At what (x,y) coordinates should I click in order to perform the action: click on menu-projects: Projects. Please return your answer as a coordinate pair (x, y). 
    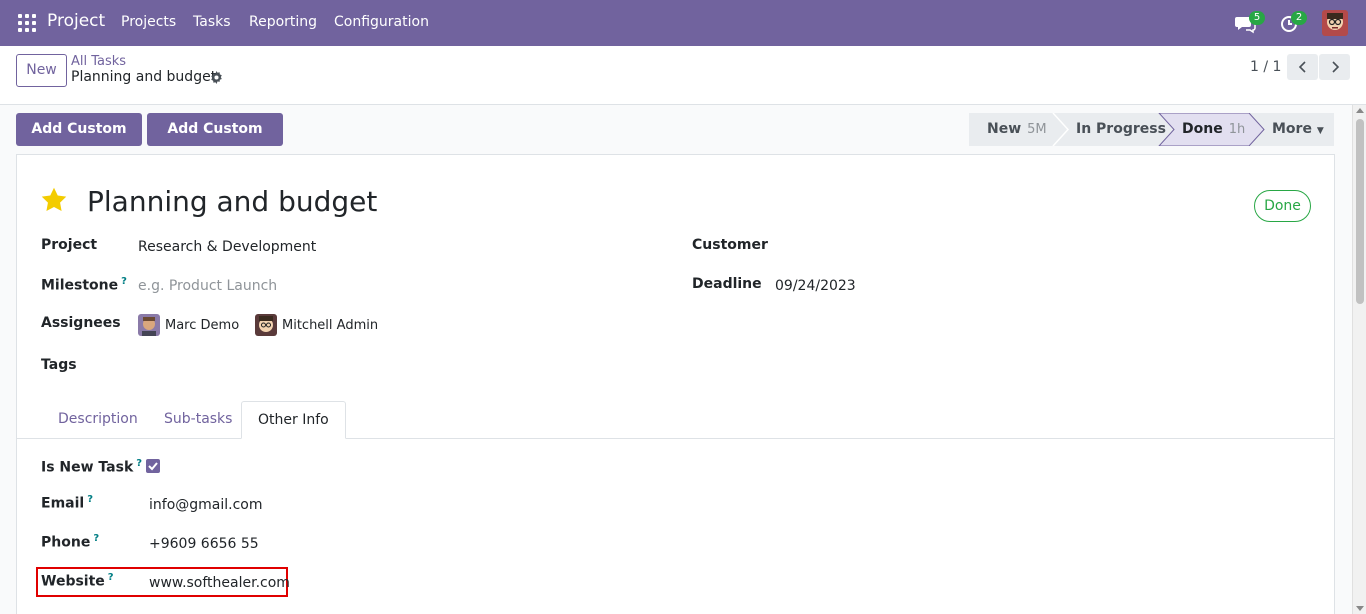
    Looking at the image, I should click on (148, 22).